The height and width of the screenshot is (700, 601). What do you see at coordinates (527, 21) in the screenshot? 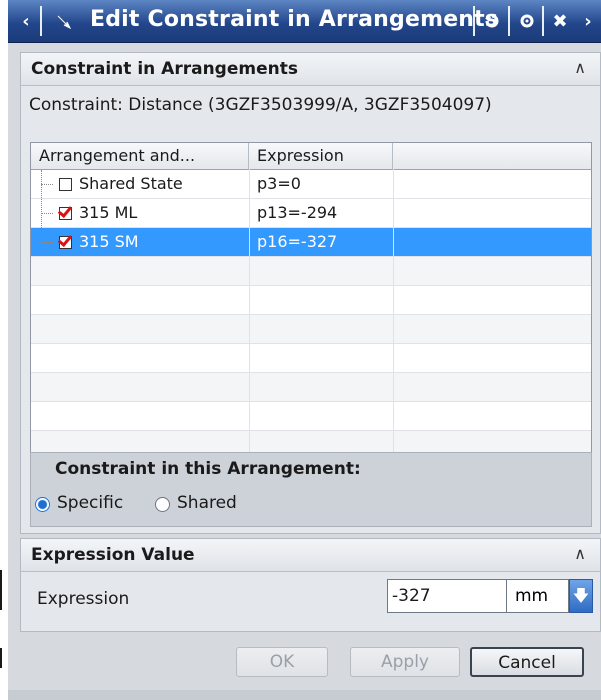
I see `gear-icon` at bounding box center [527, 21].